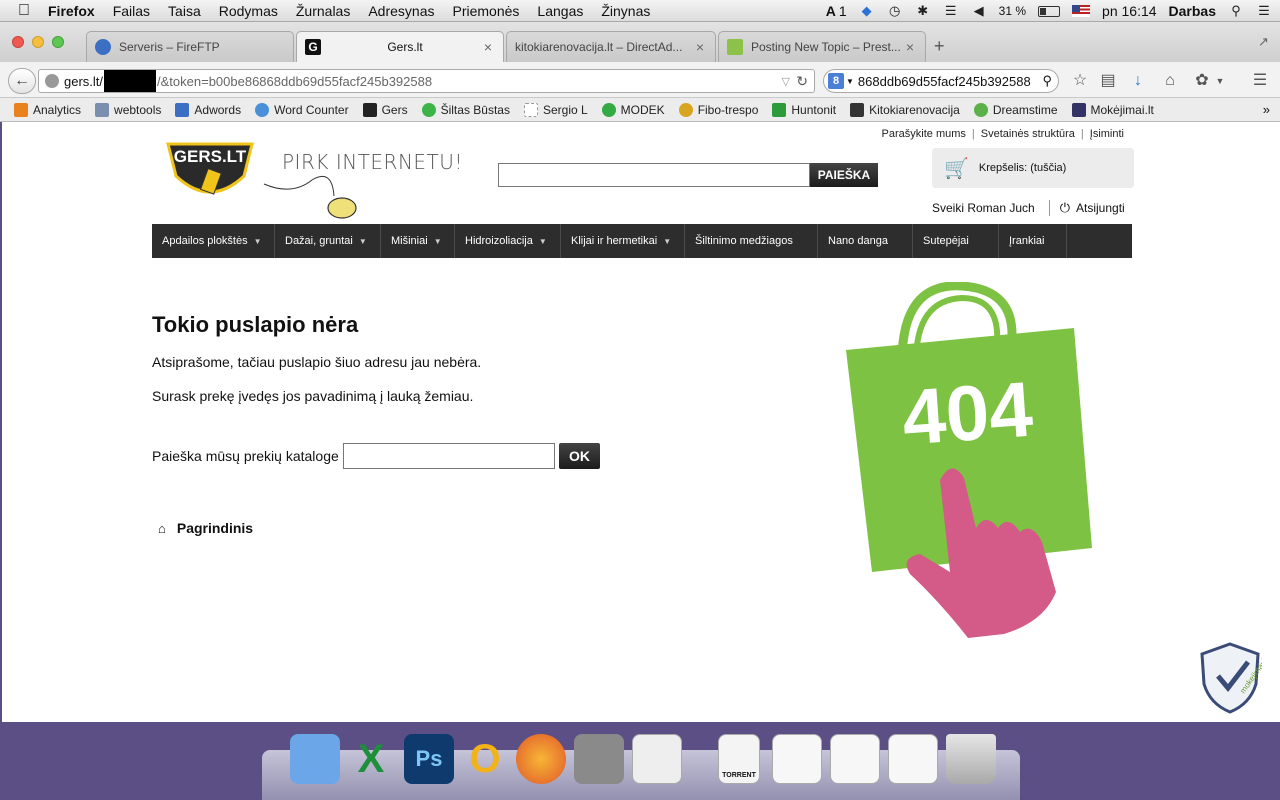 The height and width of the screenshot is (800, 1280). Describe the element at coordinates (939, 46) in the screenshot. I see `new-tab-icon: +` at that location.